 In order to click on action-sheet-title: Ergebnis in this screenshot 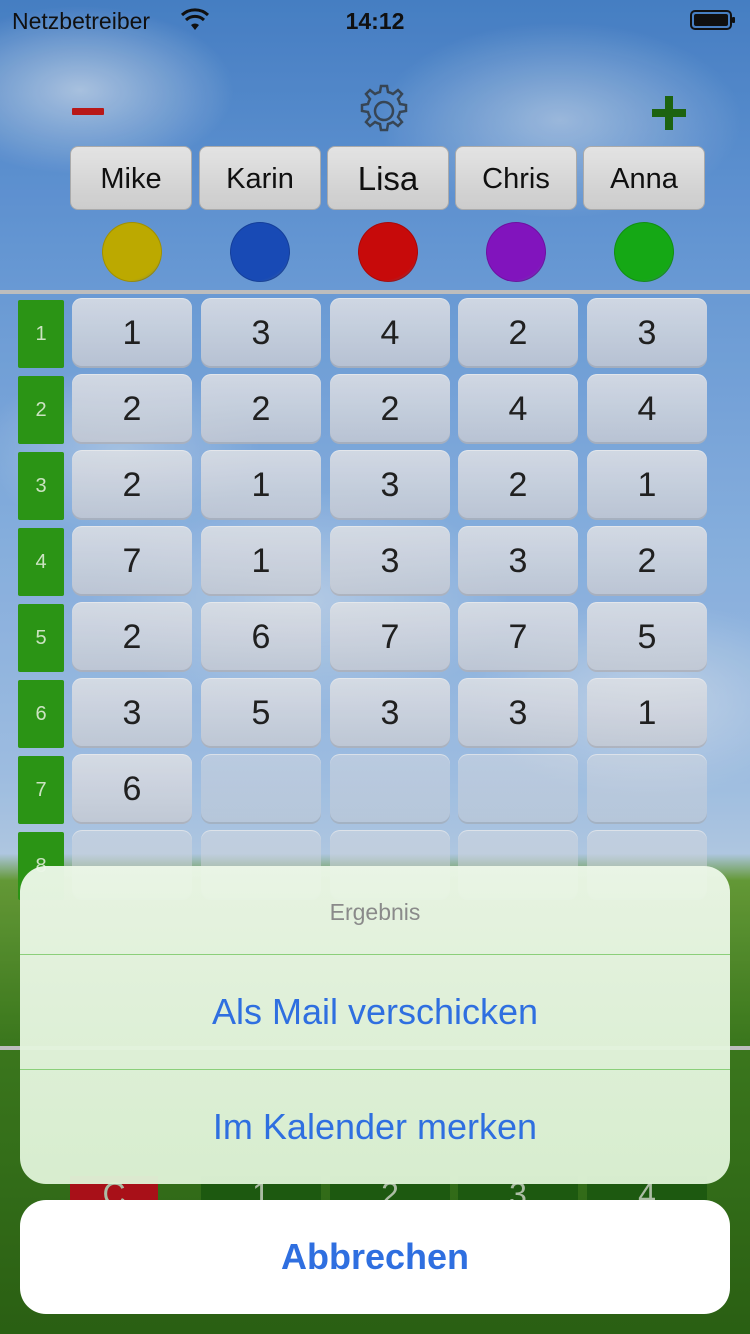, I will do `click(375, 912)`.